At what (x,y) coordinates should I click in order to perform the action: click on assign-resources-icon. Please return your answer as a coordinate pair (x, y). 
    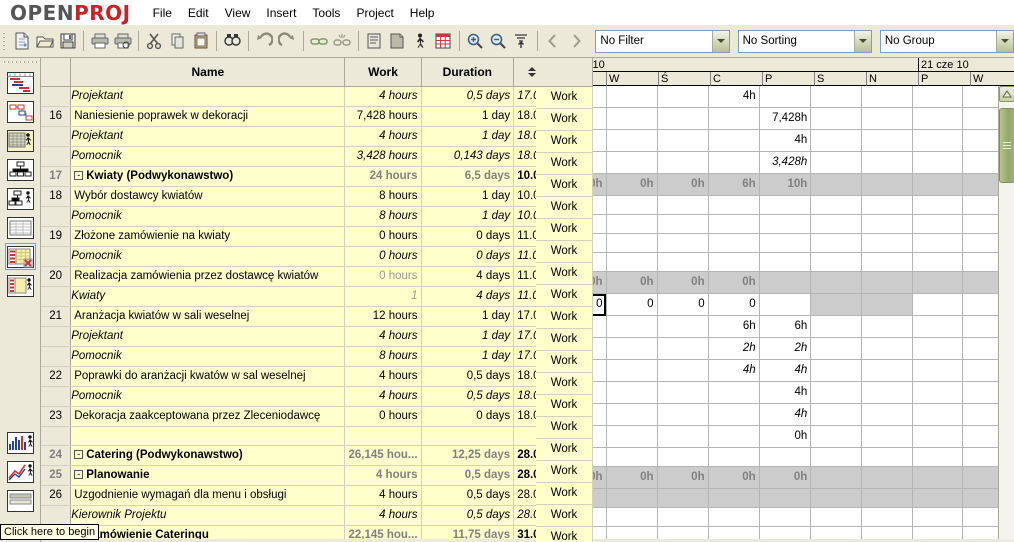
    Looking at the image, I should click on (420, 41).